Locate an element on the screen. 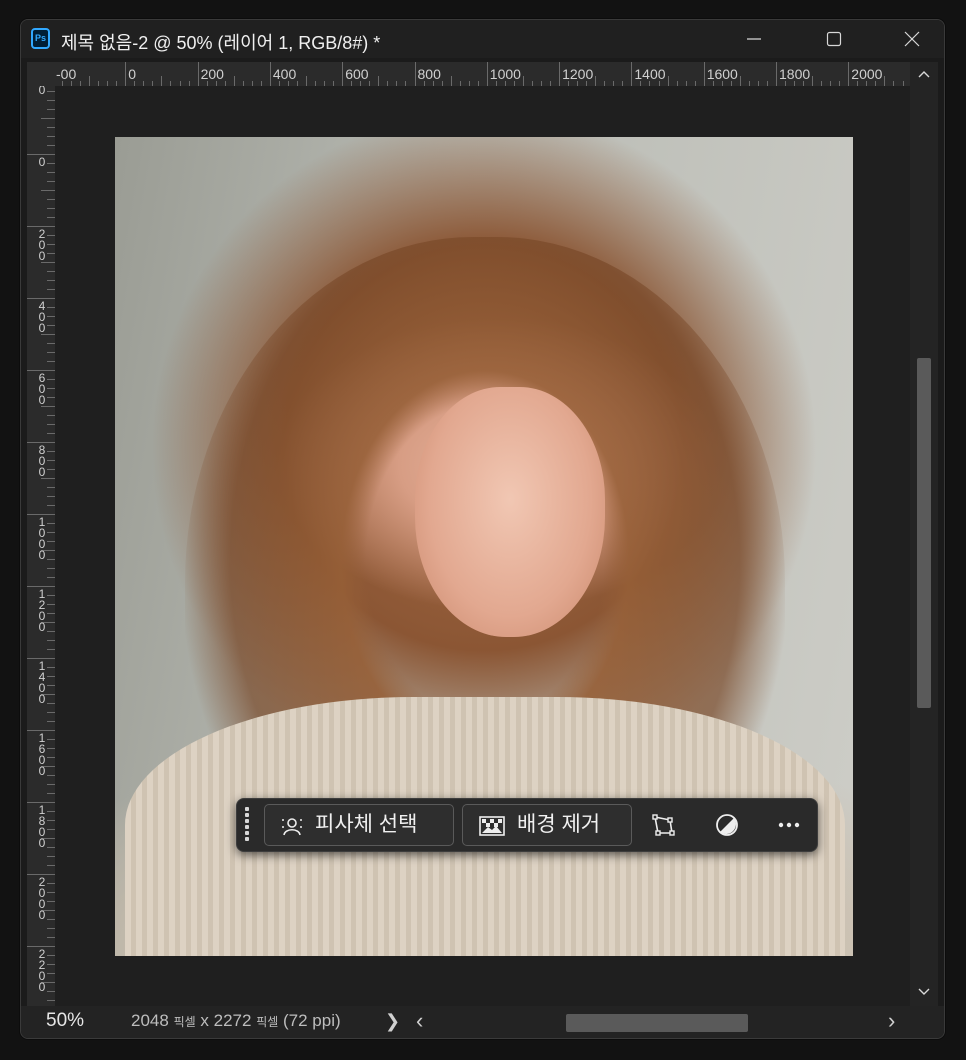 The height and width of the screenshot is (1060, 966). horizontal-ruler: -00 0 200 400 600 800 1000 1200 1400 1600 1800 2000 is located at coordinates (482, 74).